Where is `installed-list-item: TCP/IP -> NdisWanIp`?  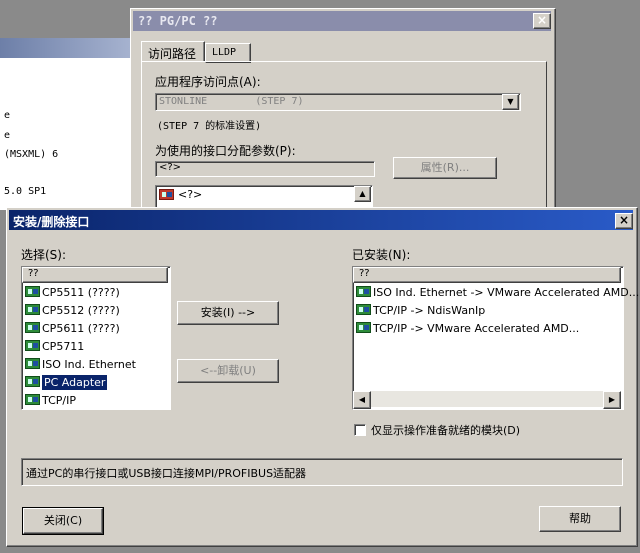 installed-list-item: TCP/IP -> NdisWanIp is located at coordinates (487, 311).